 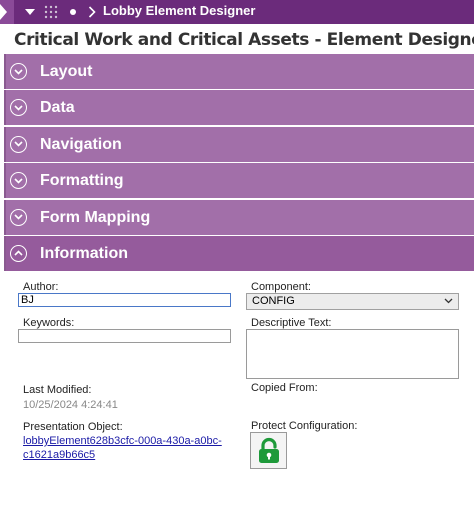 What do you see at coordinates (352, 354) in the screenshot?
I see `descriptive-text-input` at bounding box center [352, 354].